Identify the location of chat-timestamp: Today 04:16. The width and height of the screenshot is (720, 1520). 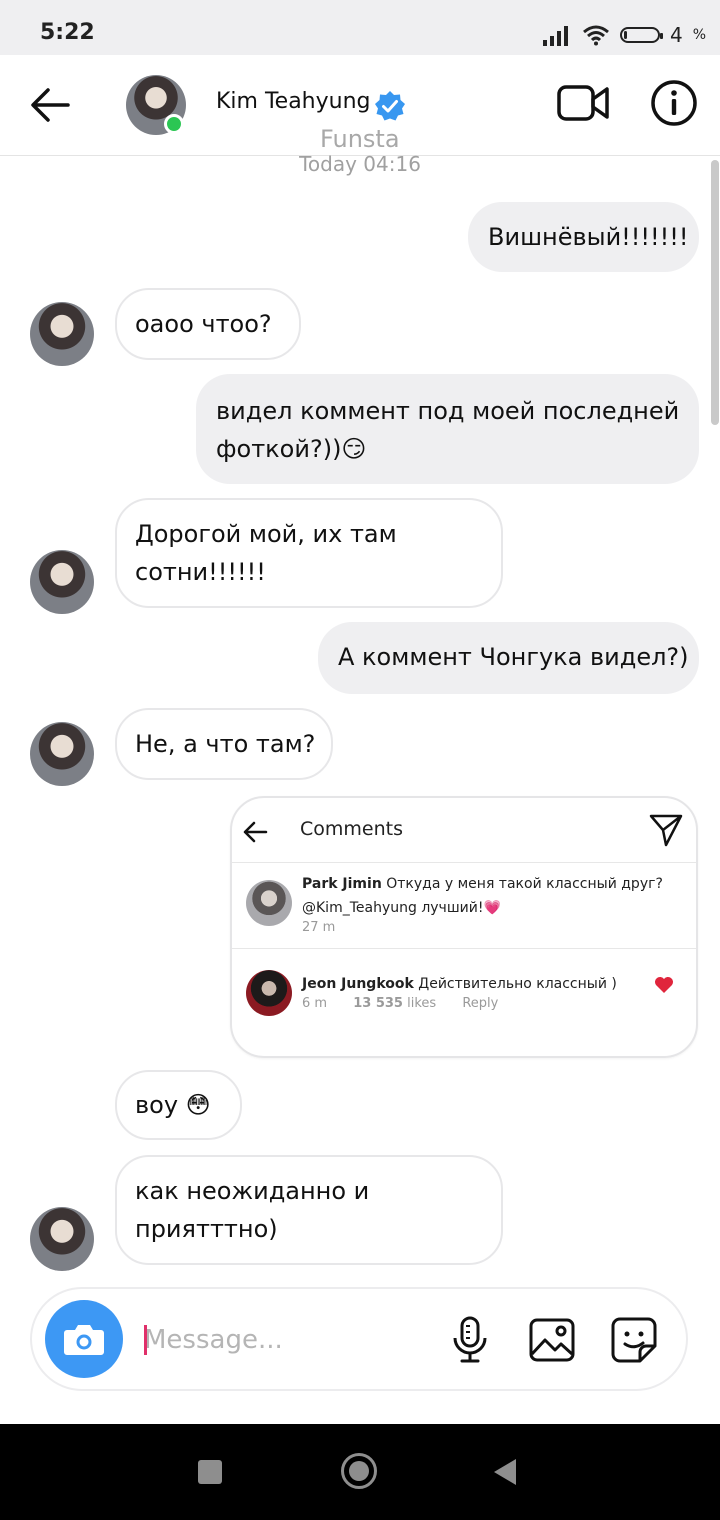
(360, 164).